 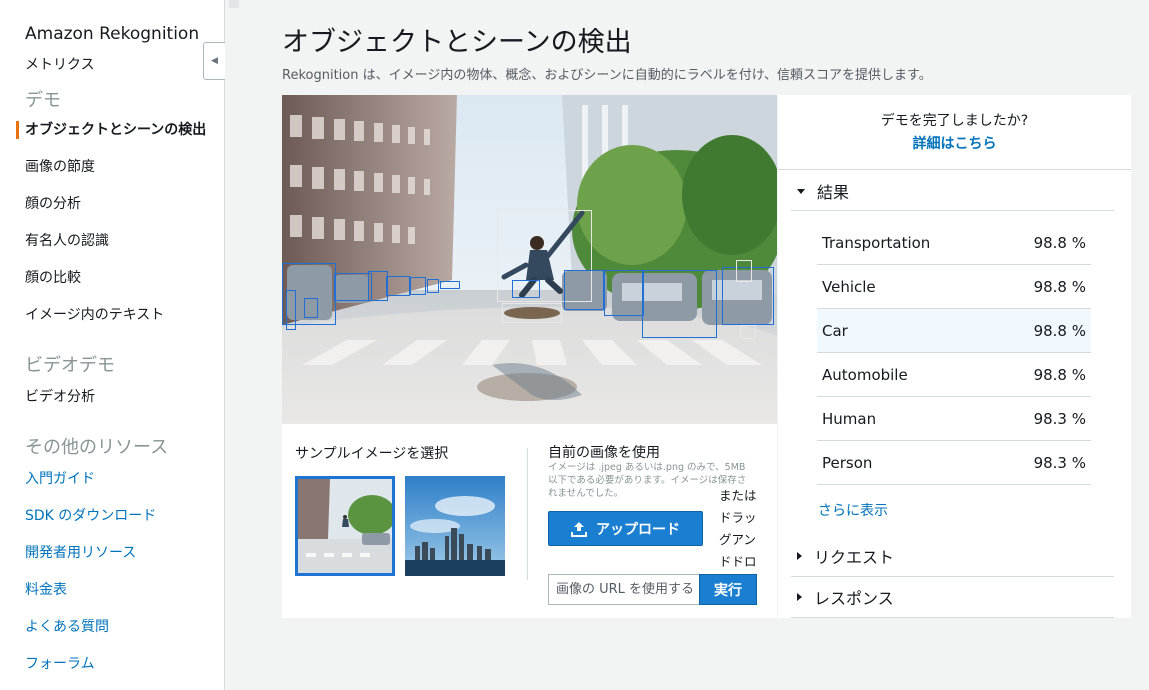 I want to click on response-accordion-header: レスポンス, so click(x=845, y=597).